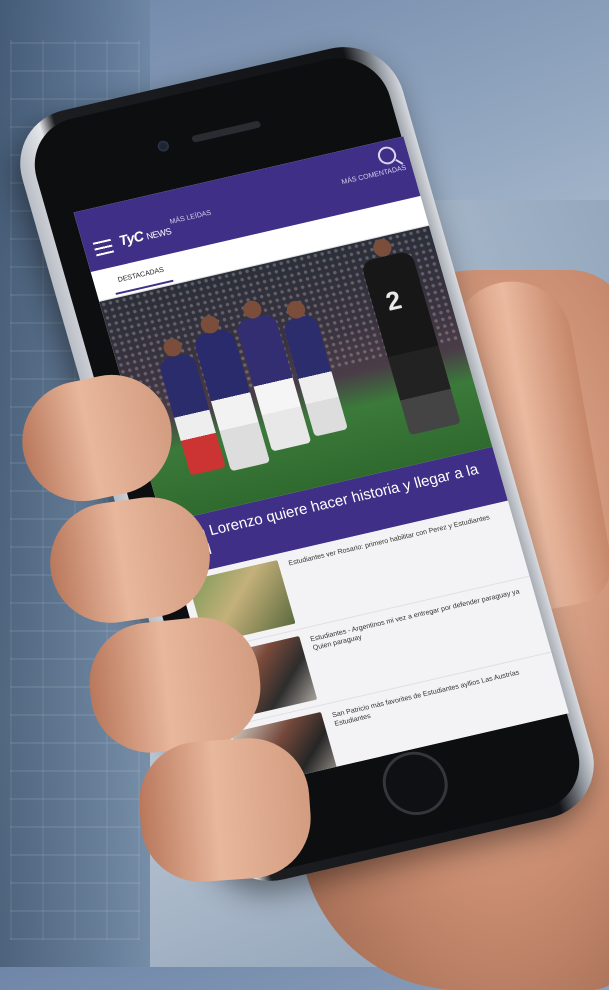 The height and width of the screenshot is (990, 609). I want to click on tab-mas-leidas: MÁS LEÍDAS, so click(190, 218).